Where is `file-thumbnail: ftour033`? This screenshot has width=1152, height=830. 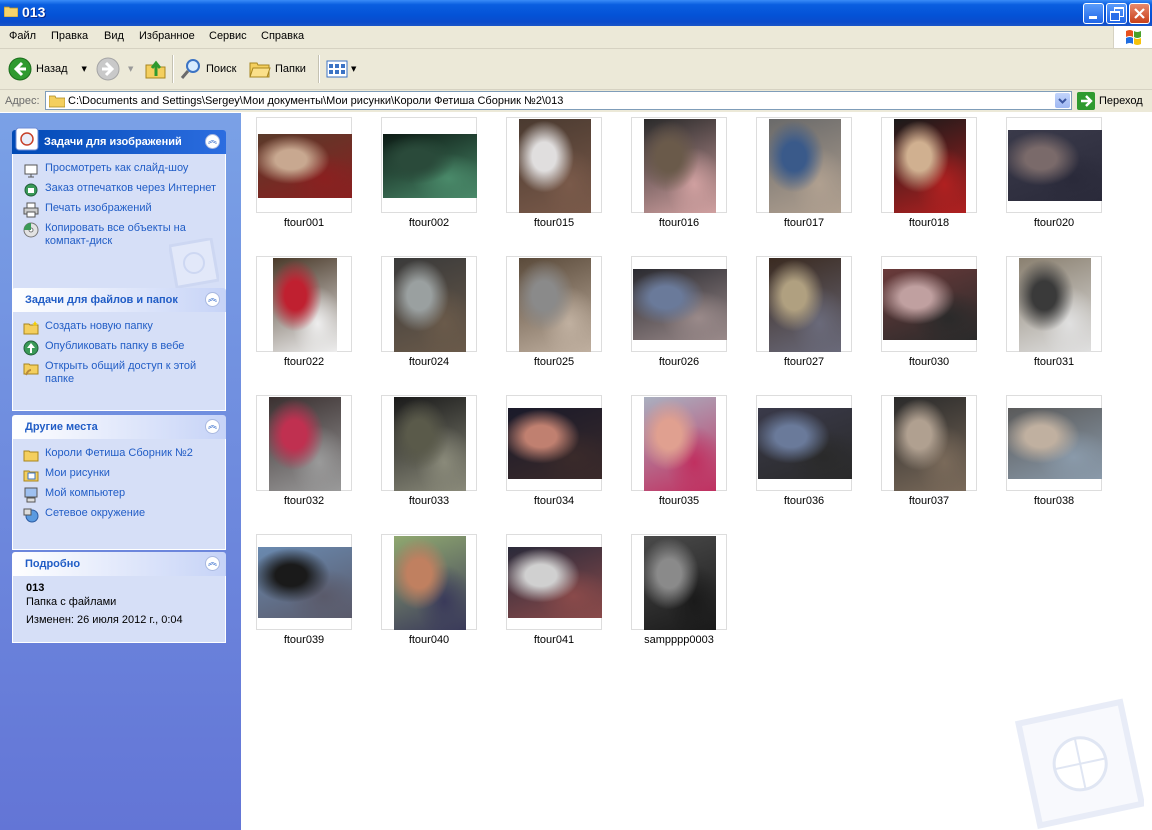 file-thumbnail: ftour033 is located at coordinates (429, 453).